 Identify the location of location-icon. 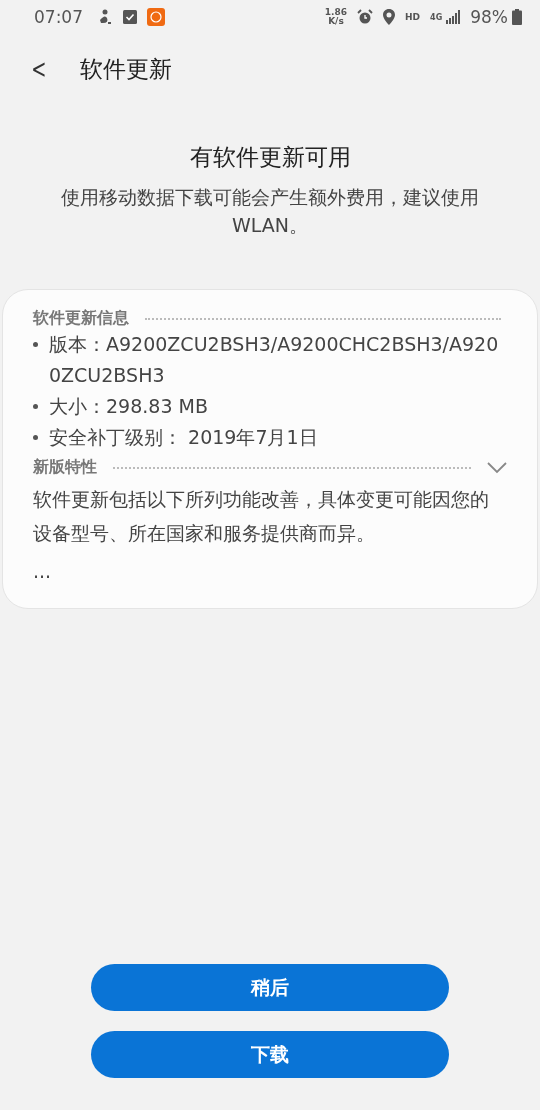
(389, 17).